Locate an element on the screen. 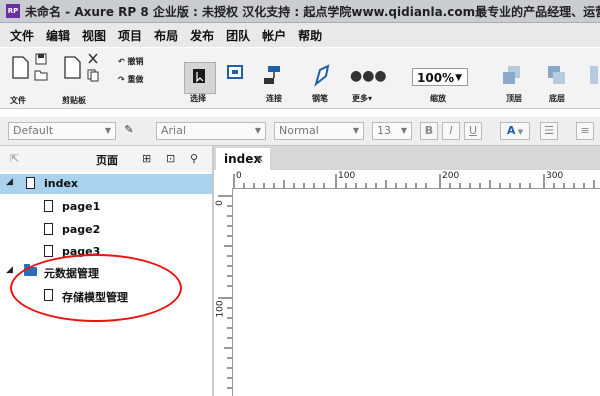 The height and width of the screenshot is (396, 600). page-label: index is located at coordinates (61, 183).